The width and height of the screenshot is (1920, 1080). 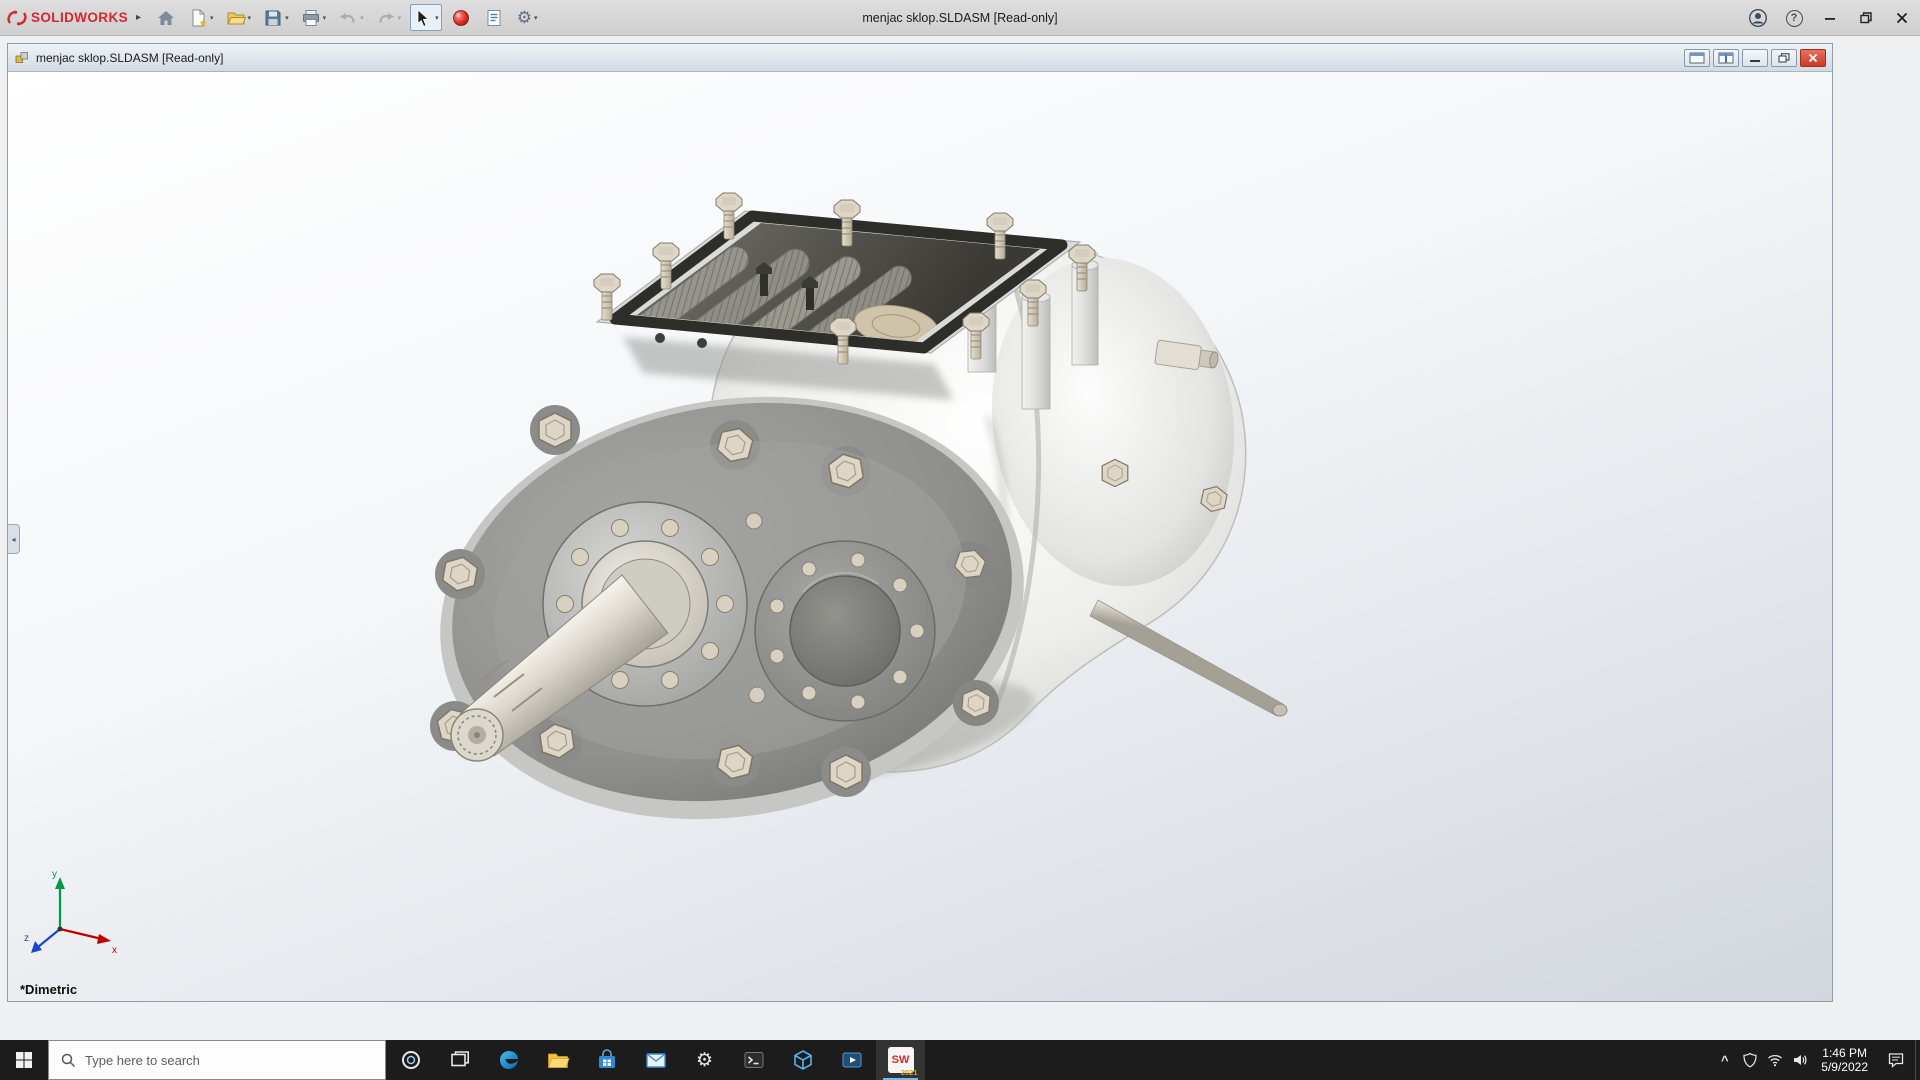 I want to click on help-button: ?, so click(x=1794, y=18).